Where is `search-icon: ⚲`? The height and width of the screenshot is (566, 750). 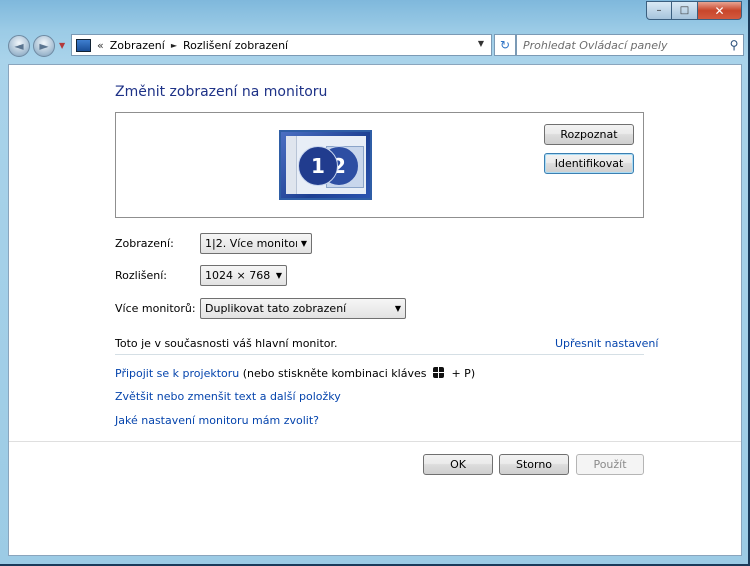
search-icon: ⚲ is located at coordinates (734, 45).